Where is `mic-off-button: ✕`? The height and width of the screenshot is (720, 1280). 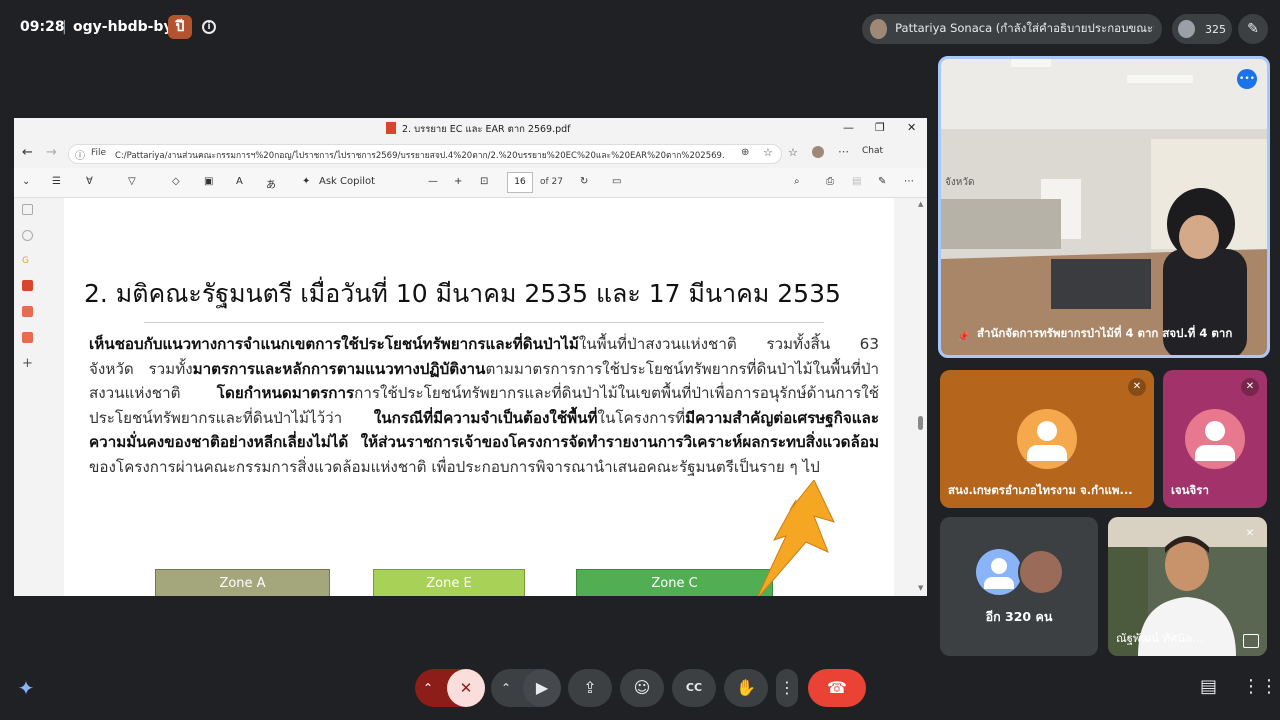 mic-off-button: ✕ is located at coordinates (466, 688).